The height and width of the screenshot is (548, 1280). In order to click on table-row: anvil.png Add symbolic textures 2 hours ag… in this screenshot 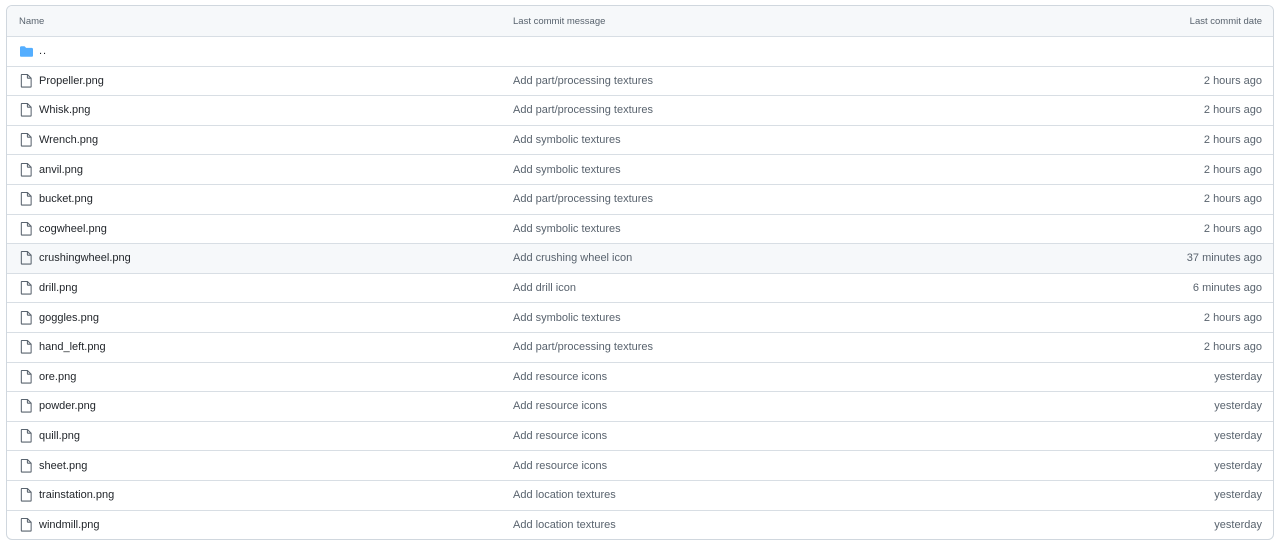, I will do `click(640, 169)`.